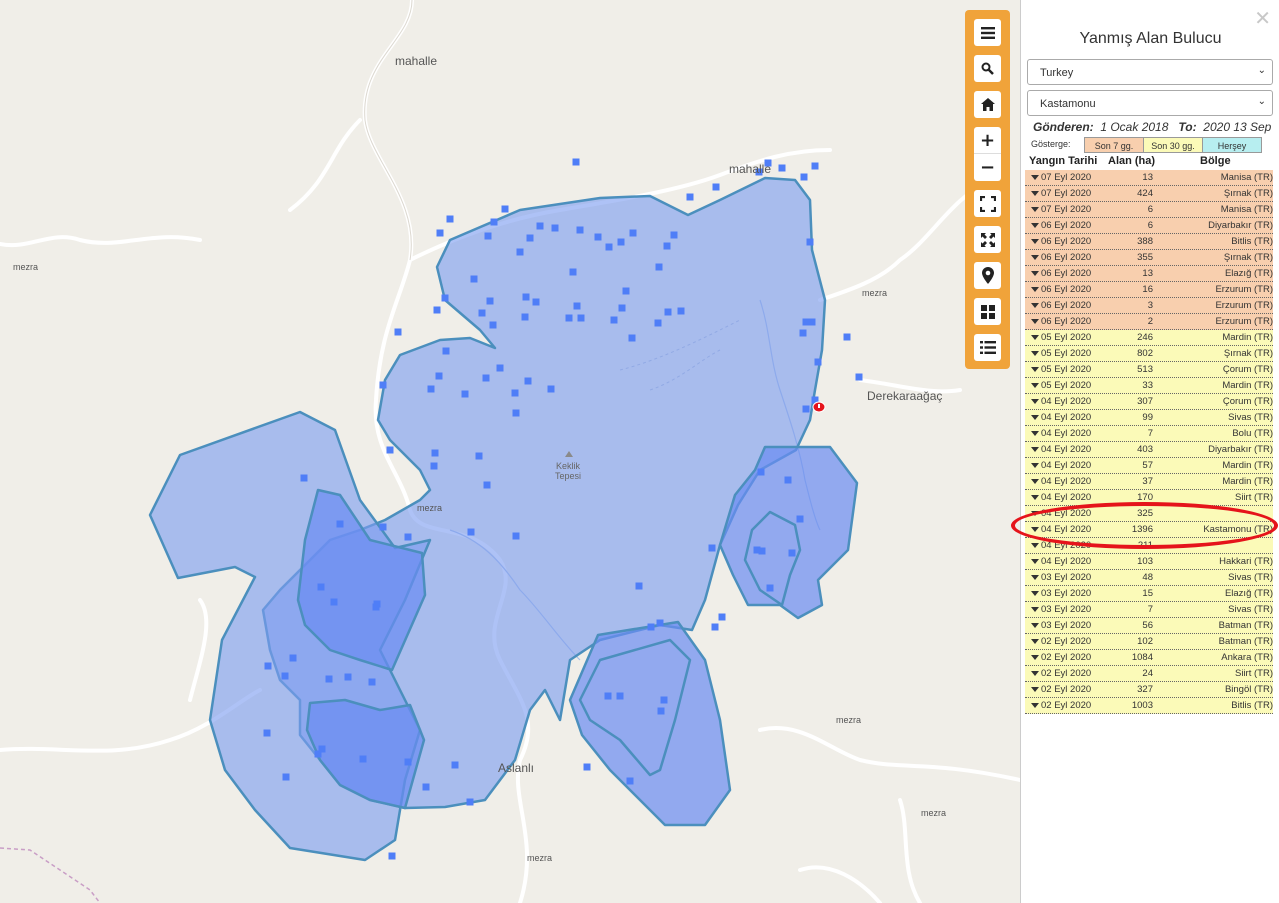 The height and width of the screenshot is (903, 1279). I want to click on table-row: 04 Eyl 2020 403 Diyarbakır (TR), so click(1149, 450).